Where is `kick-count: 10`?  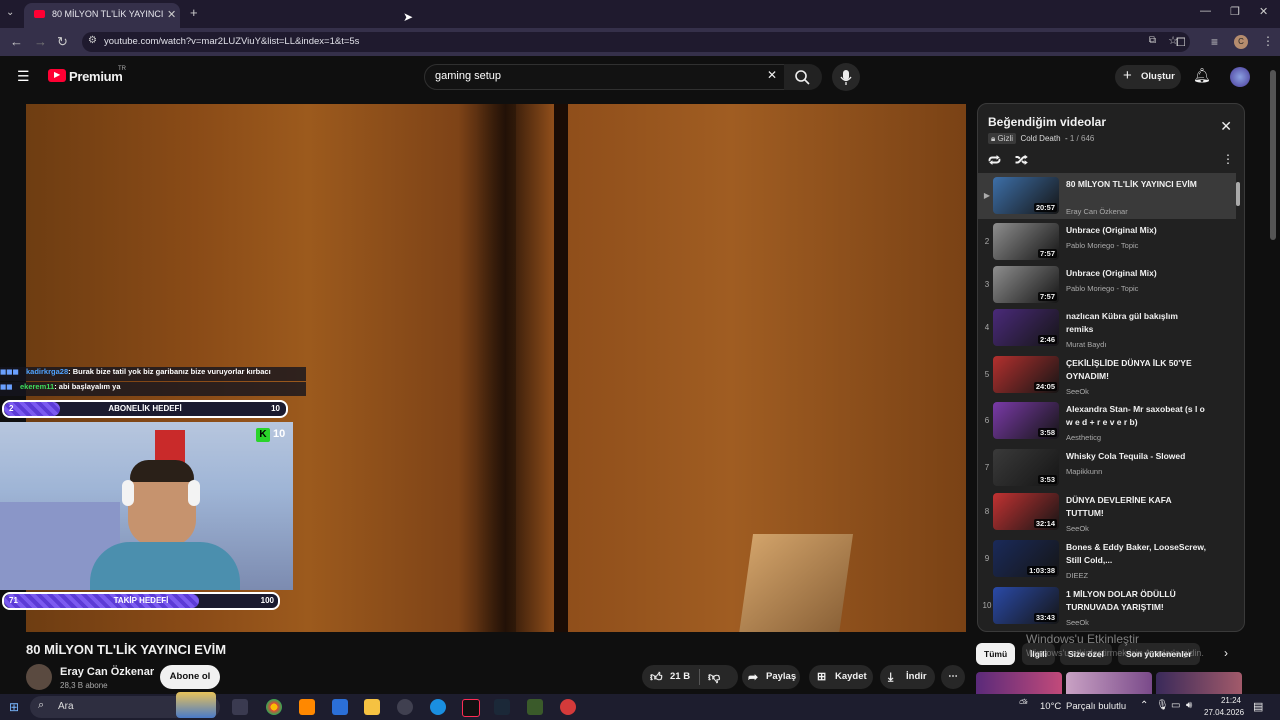 kick-count: 10 is located at coordinates (279, 434).